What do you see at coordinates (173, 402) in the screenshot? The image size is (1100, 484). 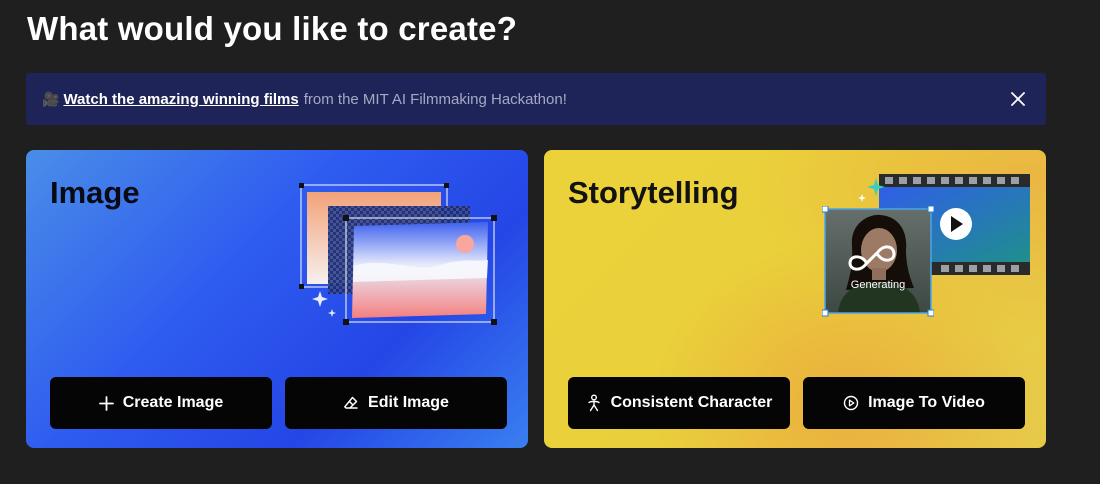 I see `create-image-label: Create Image` at bounding box center [173, 402].